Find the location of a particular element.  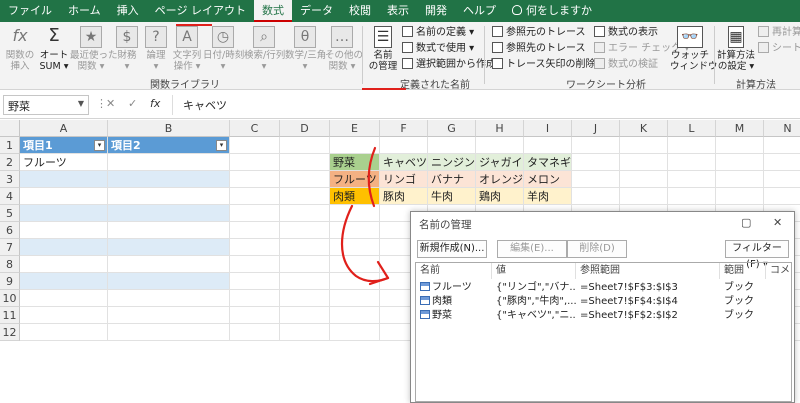

column-header-name: 名前 is located at coordinates (454, 271).